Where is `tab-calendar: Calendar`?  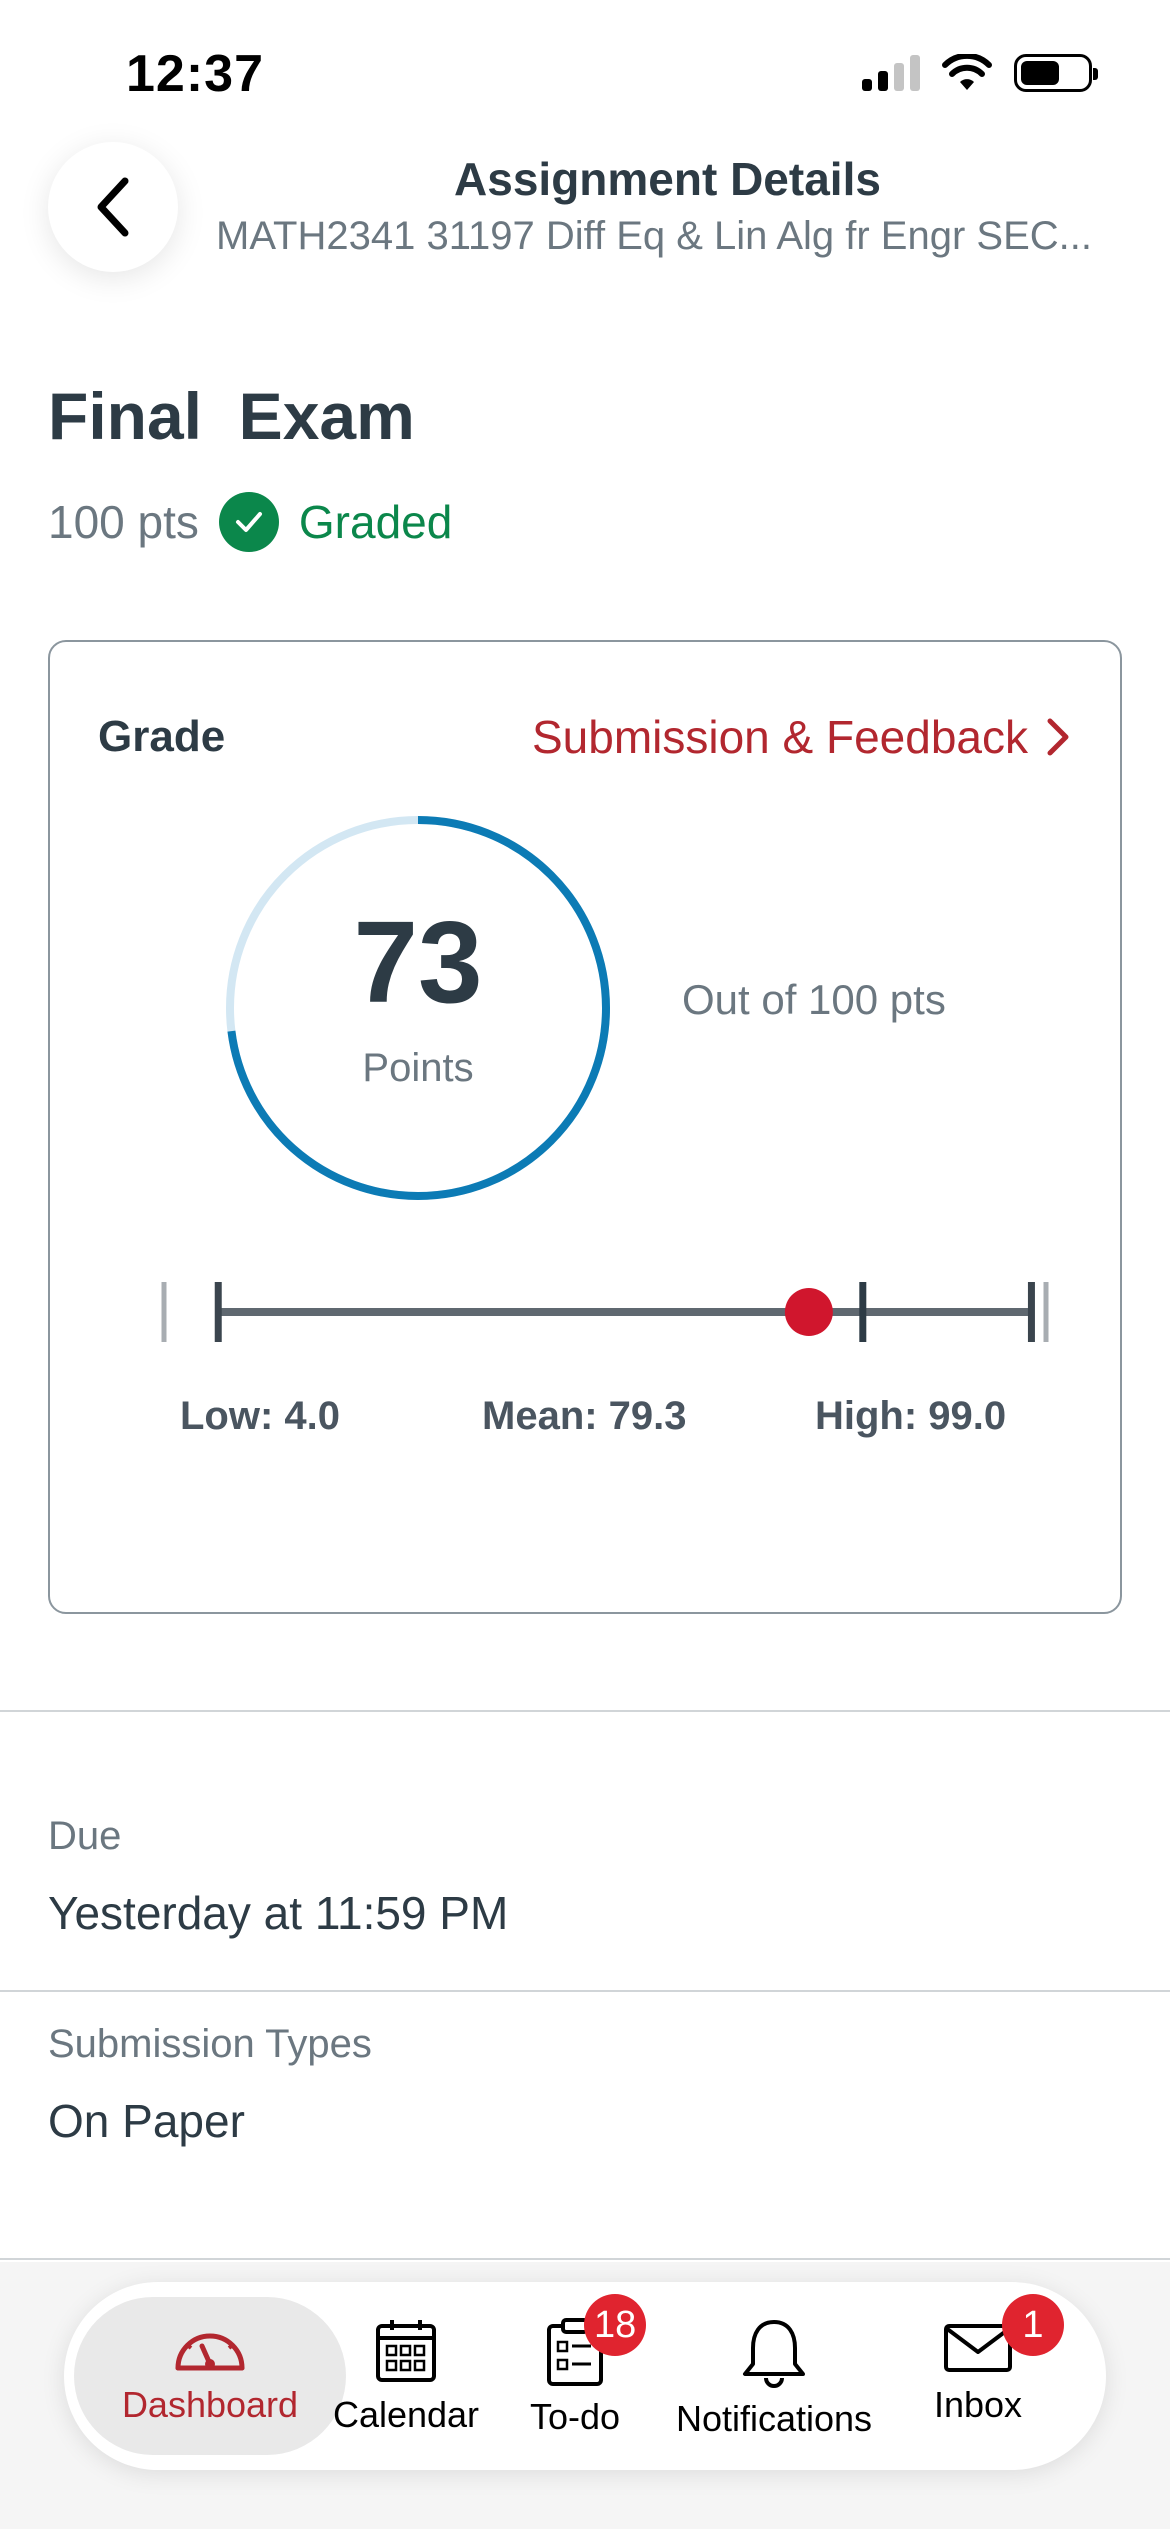 tab-calendar: Calendar is located at coordinates (406, 2376).